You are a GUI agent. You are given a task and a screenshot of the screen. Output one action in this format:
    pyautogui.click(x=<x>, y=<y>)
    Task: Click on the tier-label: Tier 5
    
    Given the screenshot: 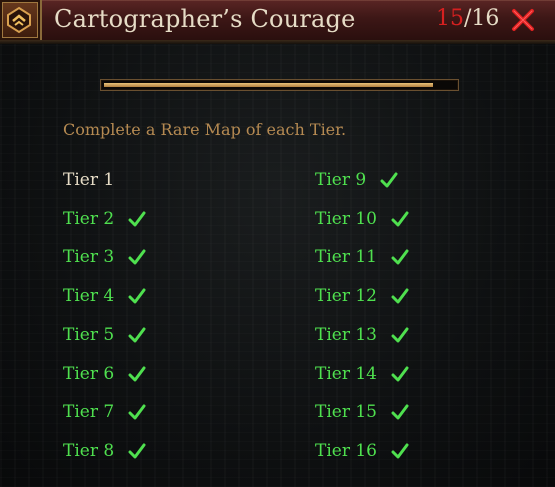 What is the action you would take?
    pyautogui.click(x=89, y=335)
    